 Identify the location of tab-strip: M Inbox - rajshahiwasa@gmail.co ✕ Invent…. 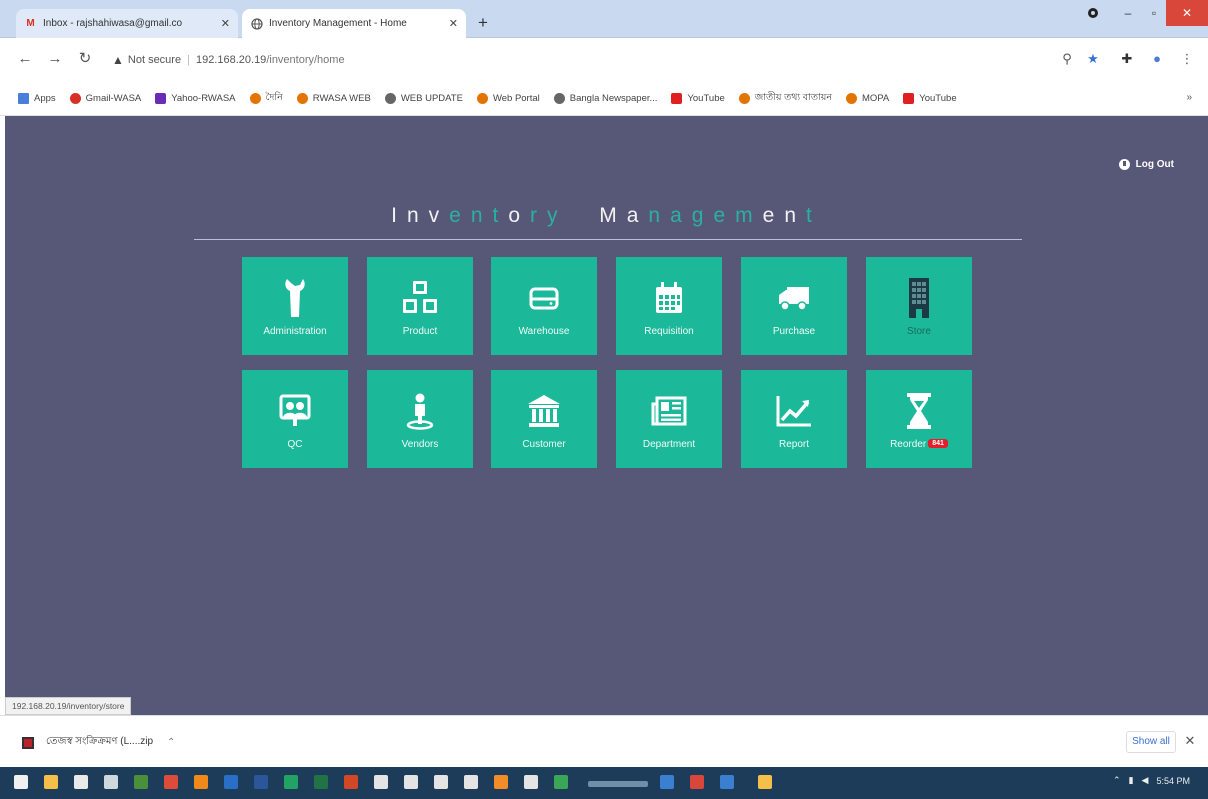
(604, 19).